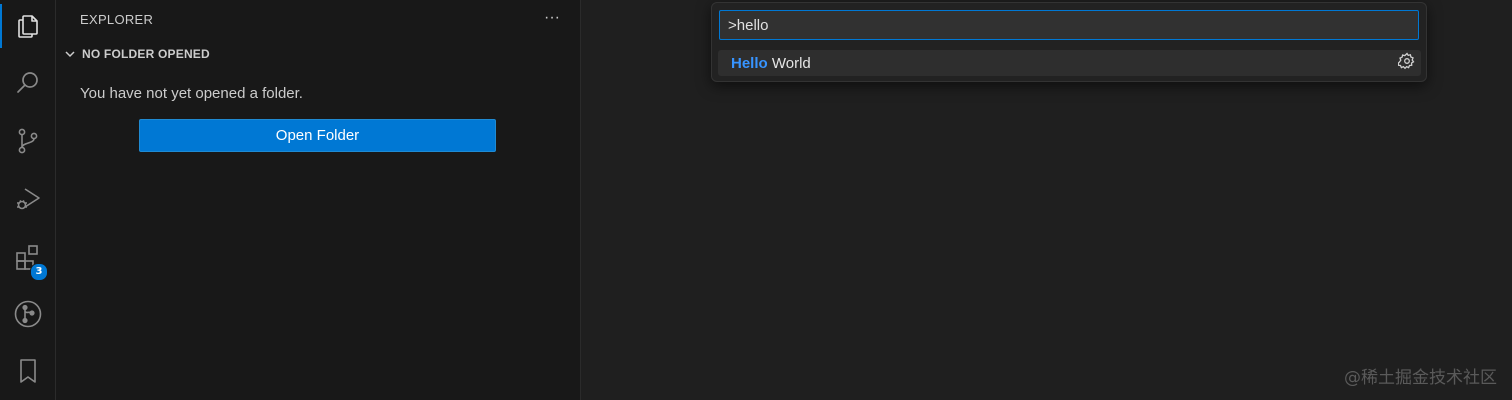  I want to click on command-result-rest: World, so click(789, 63).